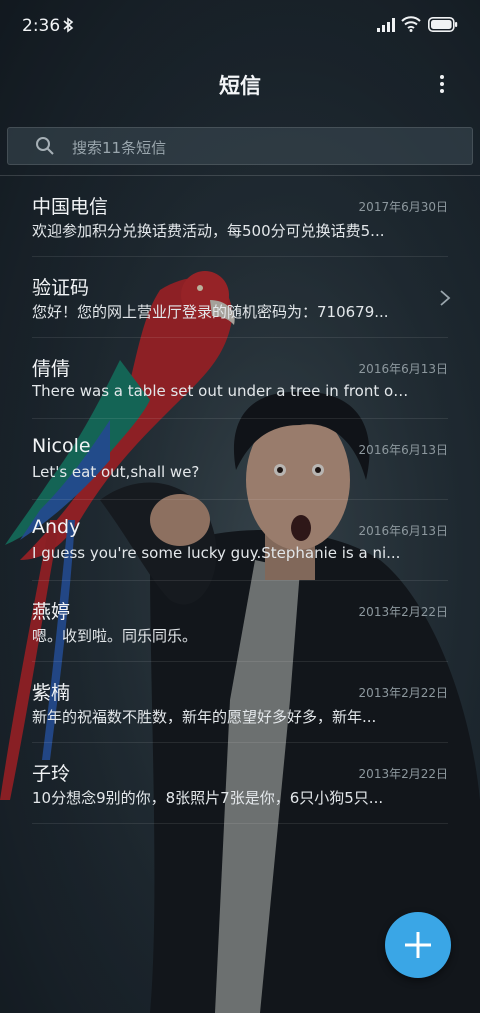 The width and height of the screenshot is (480, 1013). What do you see at coordinates (240, 621) in the screenshot?
I see `conversation-item: 燕婷 2013年2月22日 嗯。收到啦。同乐同乐。` at bounding box center [240, 621].